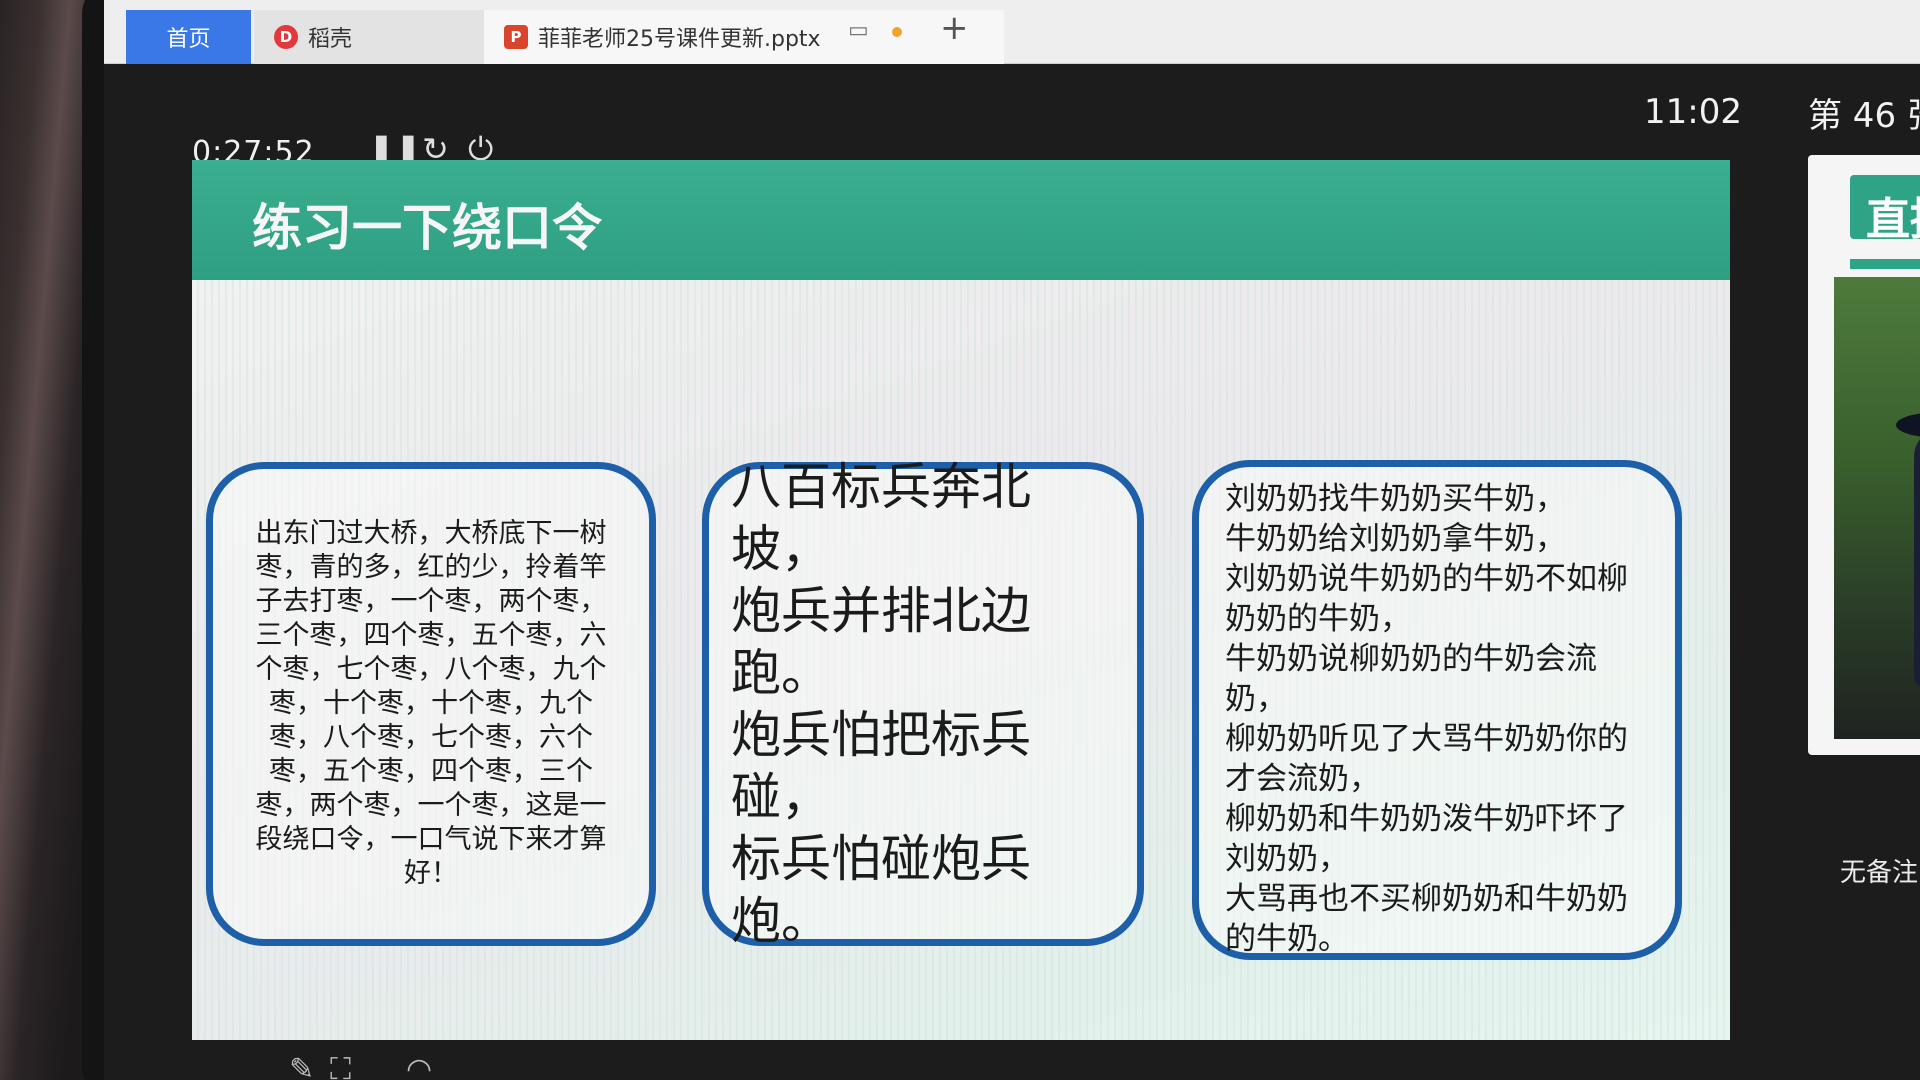 This screenshot has width=1920, height=1080. Describe the element at coordinates (897, 32) in the screenshot. I see `unsaved-dot-icon` at that location.